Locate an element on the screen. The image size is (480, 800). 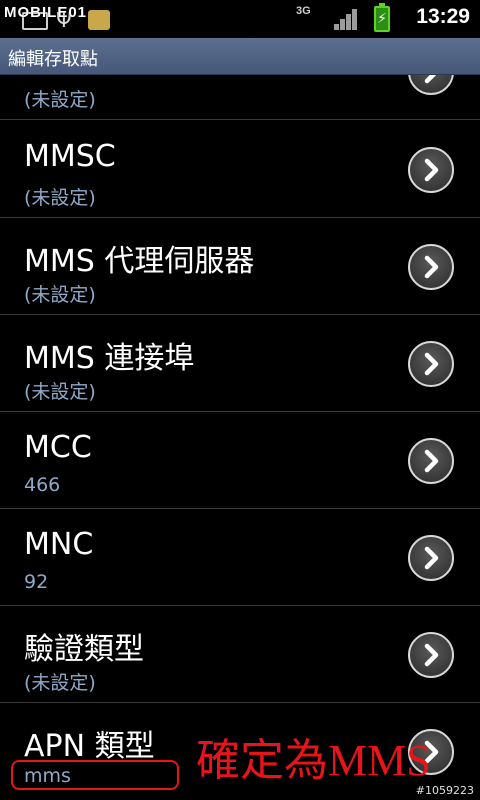
signal-icon is located at coordinates (346, 19).